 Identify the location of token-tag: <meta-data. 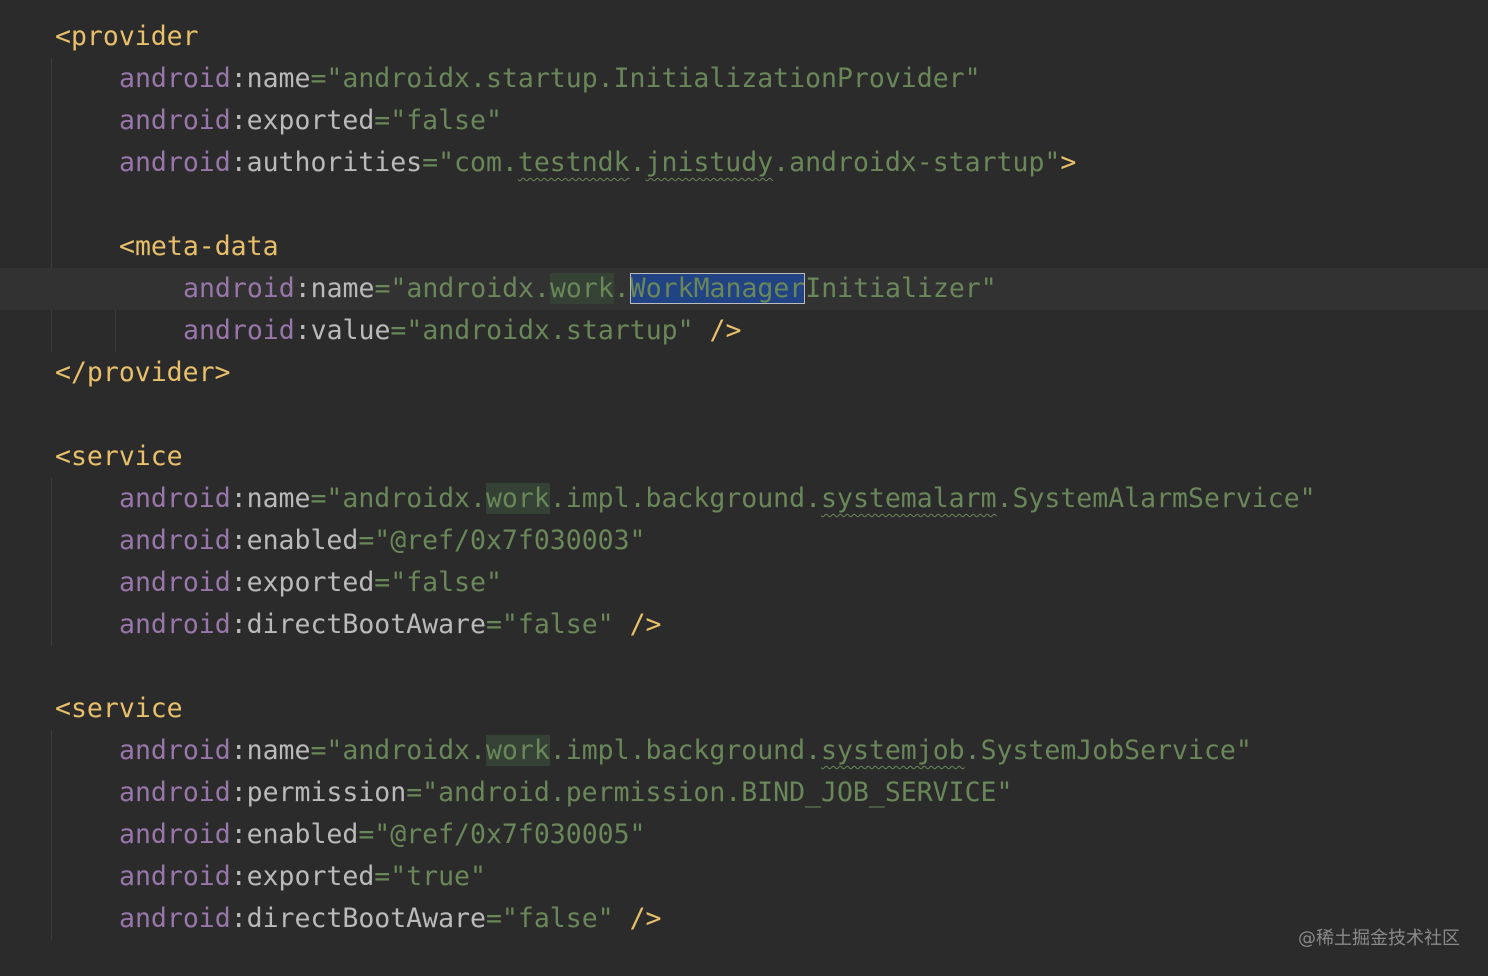
(199, 246).